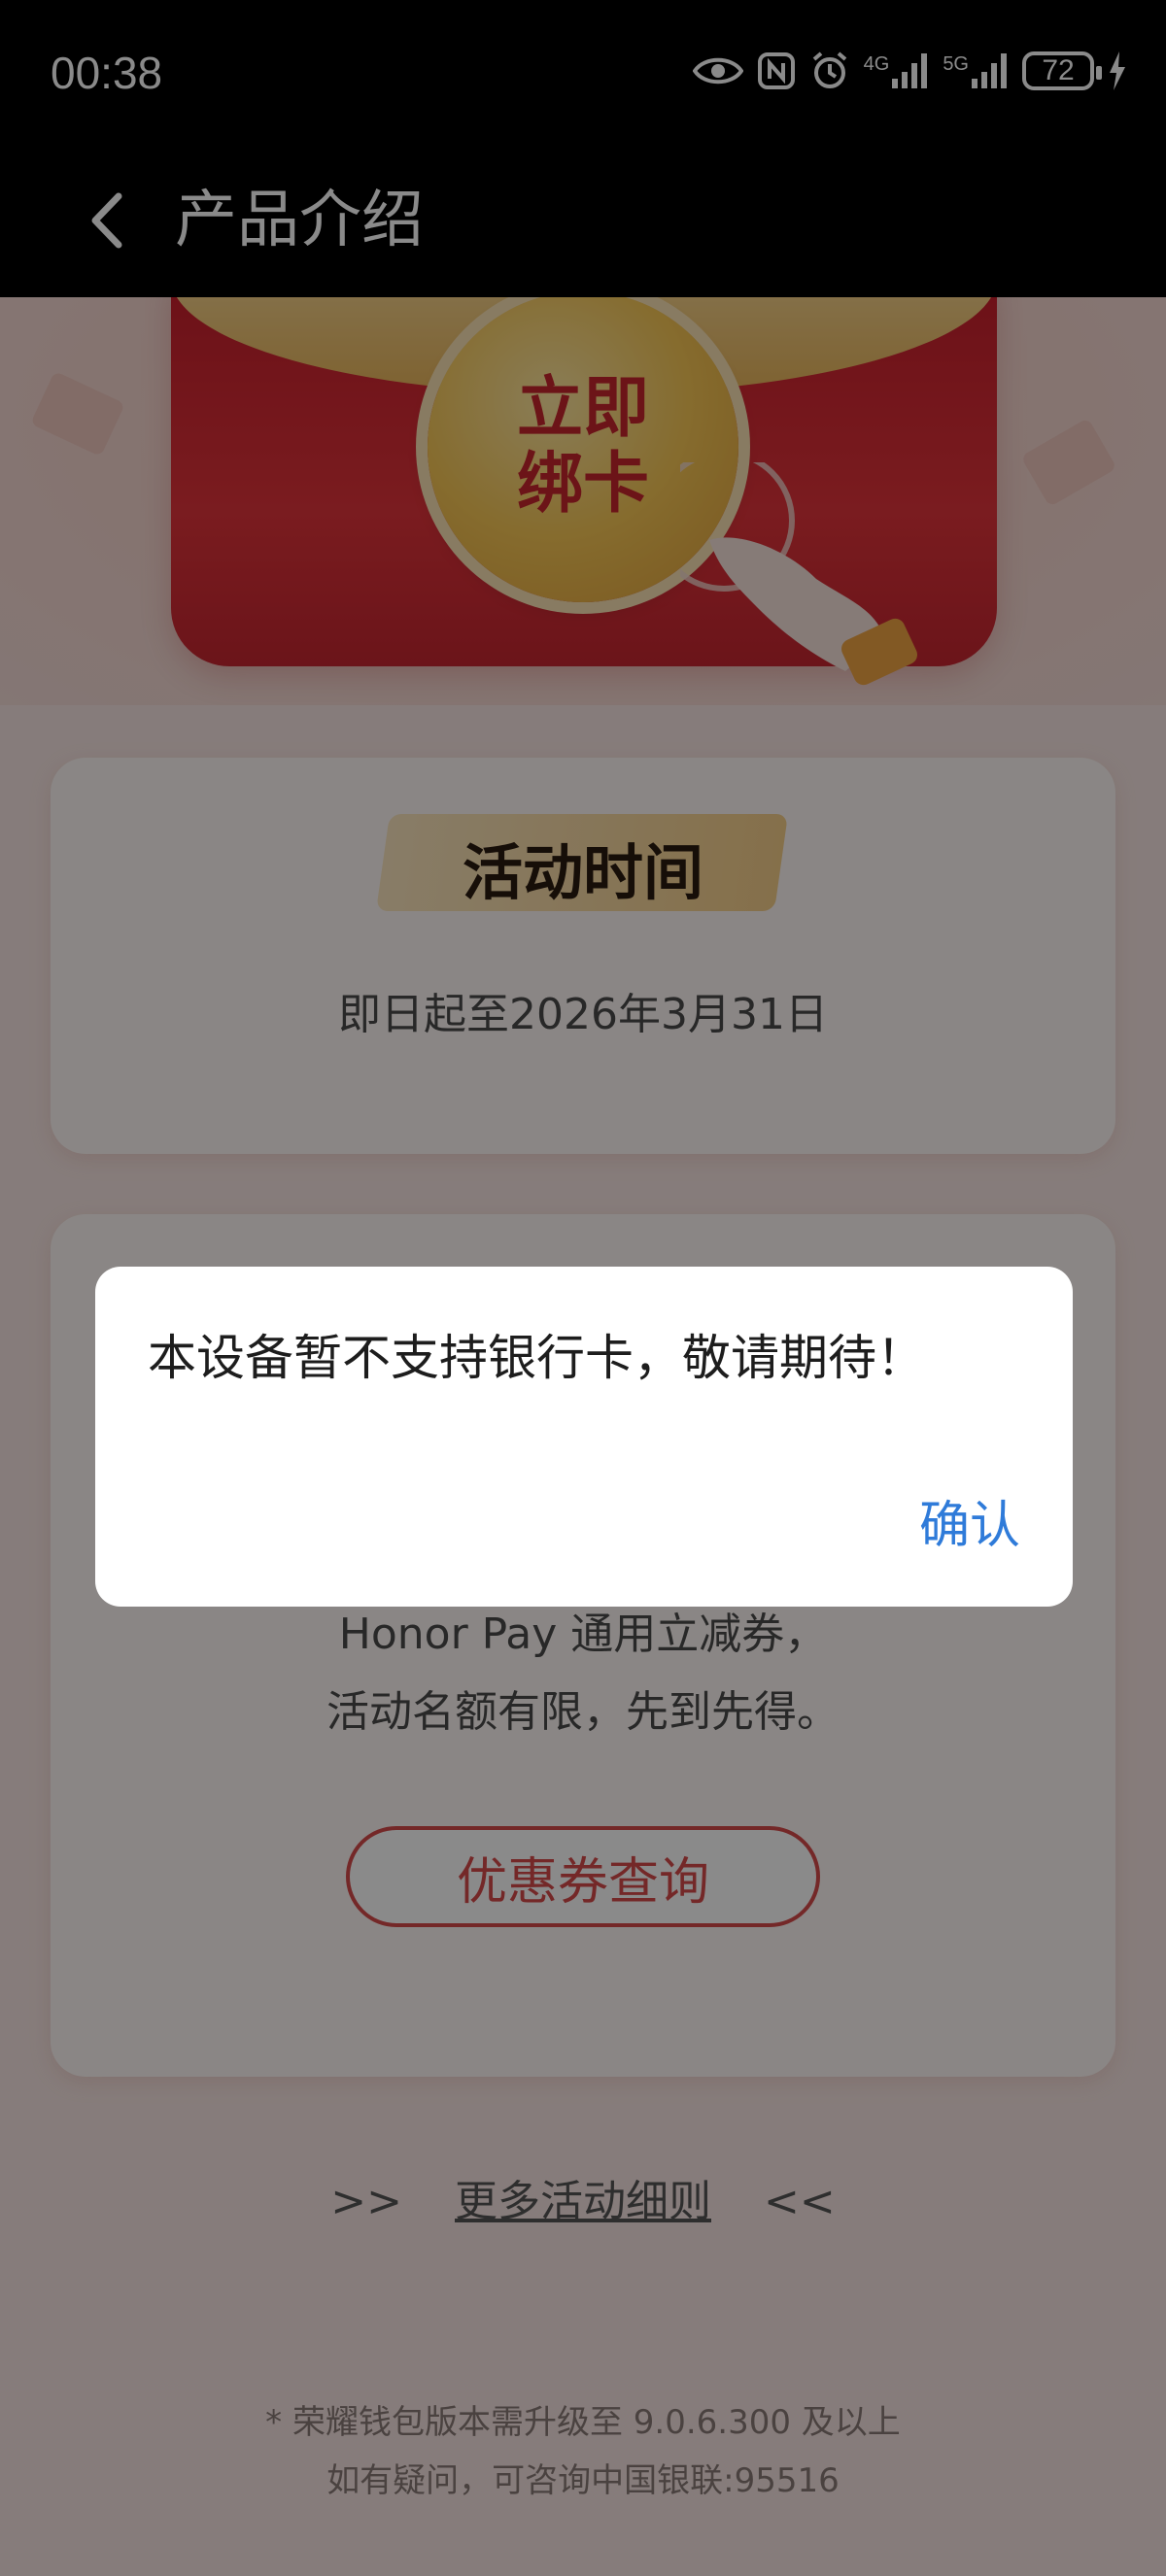 This screenshot has height=2576, width=1166. Describe the element at coordinates (536, 1358) in the screenshot. I see `dialog-message: 本设备暂不支持银行卡，敬请期待！` at that location.